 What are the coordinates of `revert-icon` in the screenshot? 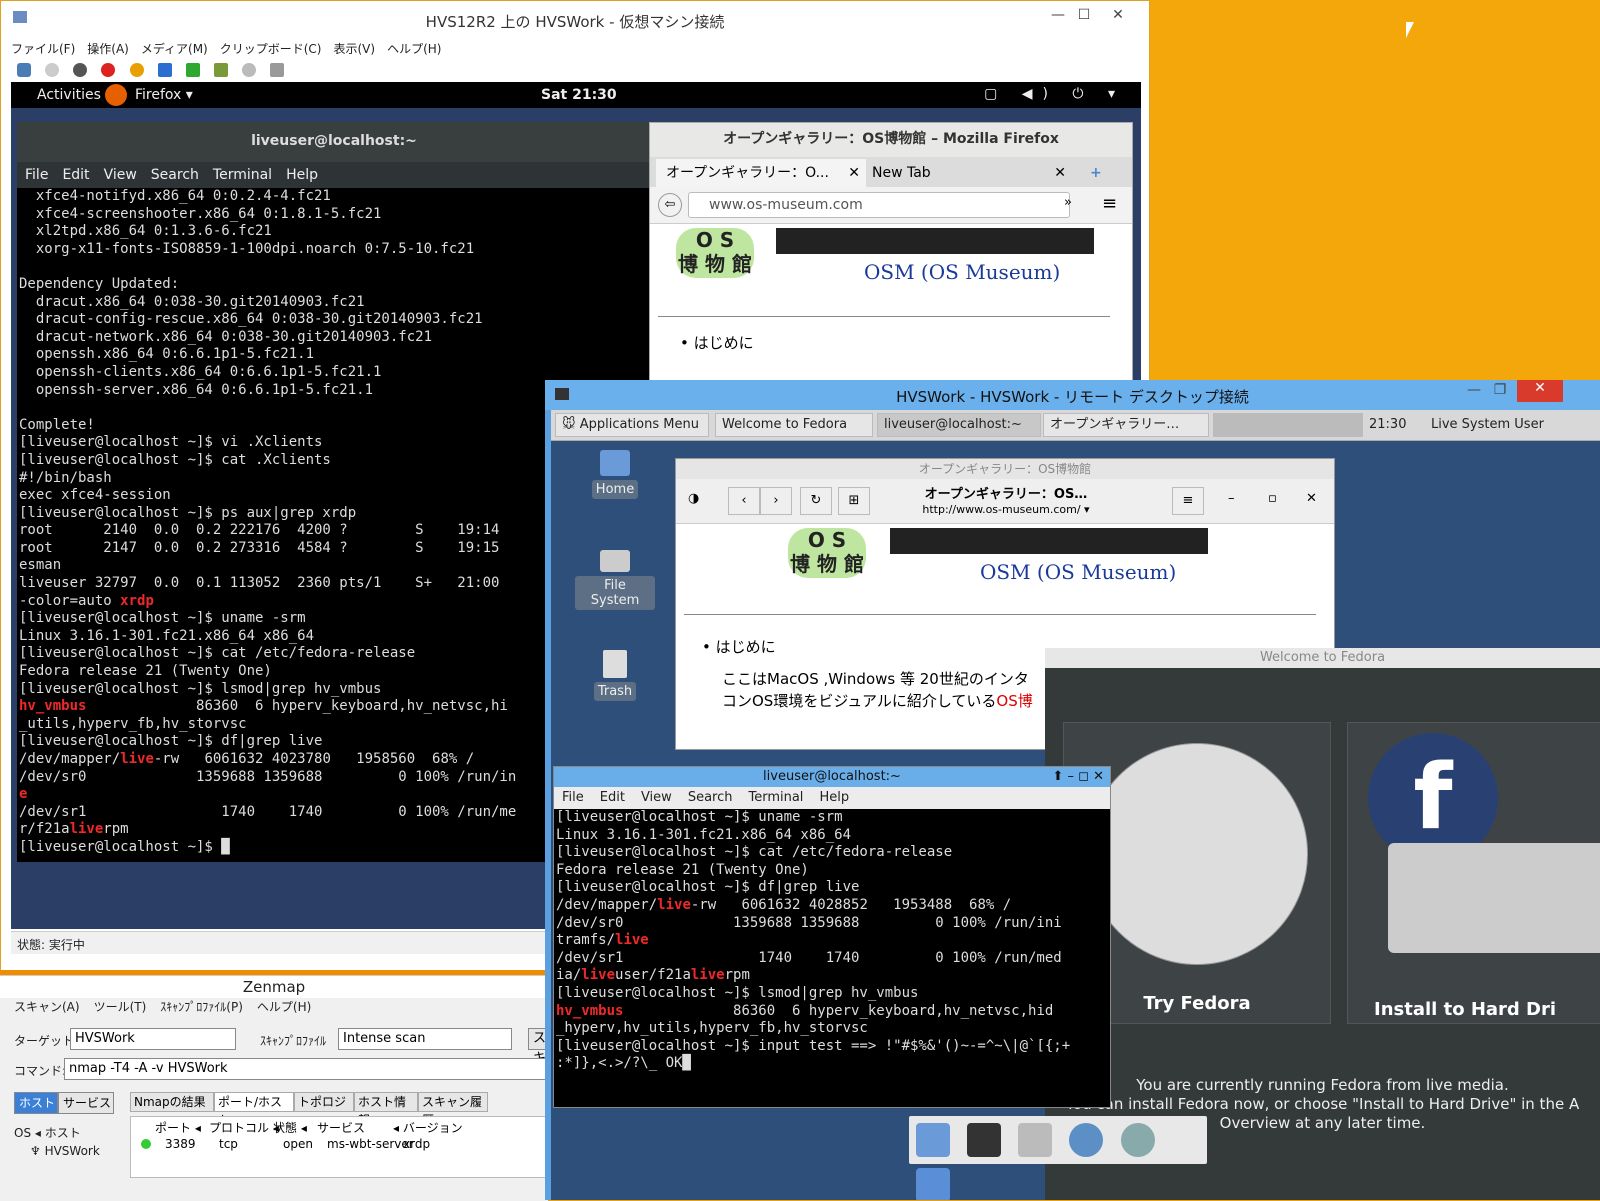 It's located at (249, 70).